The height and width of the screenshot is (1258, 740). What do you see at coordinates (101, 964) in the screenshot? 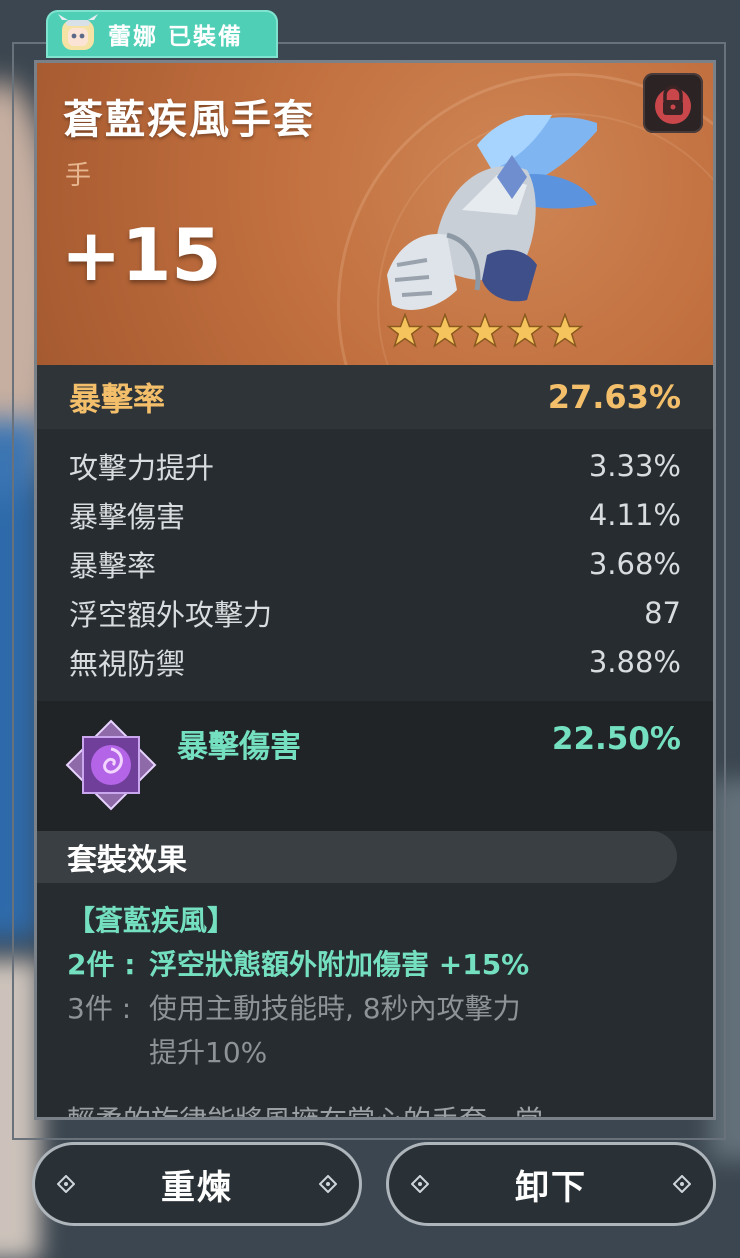
I see `set-bonus-count: 2件 :` at bounding box center [101, 964].